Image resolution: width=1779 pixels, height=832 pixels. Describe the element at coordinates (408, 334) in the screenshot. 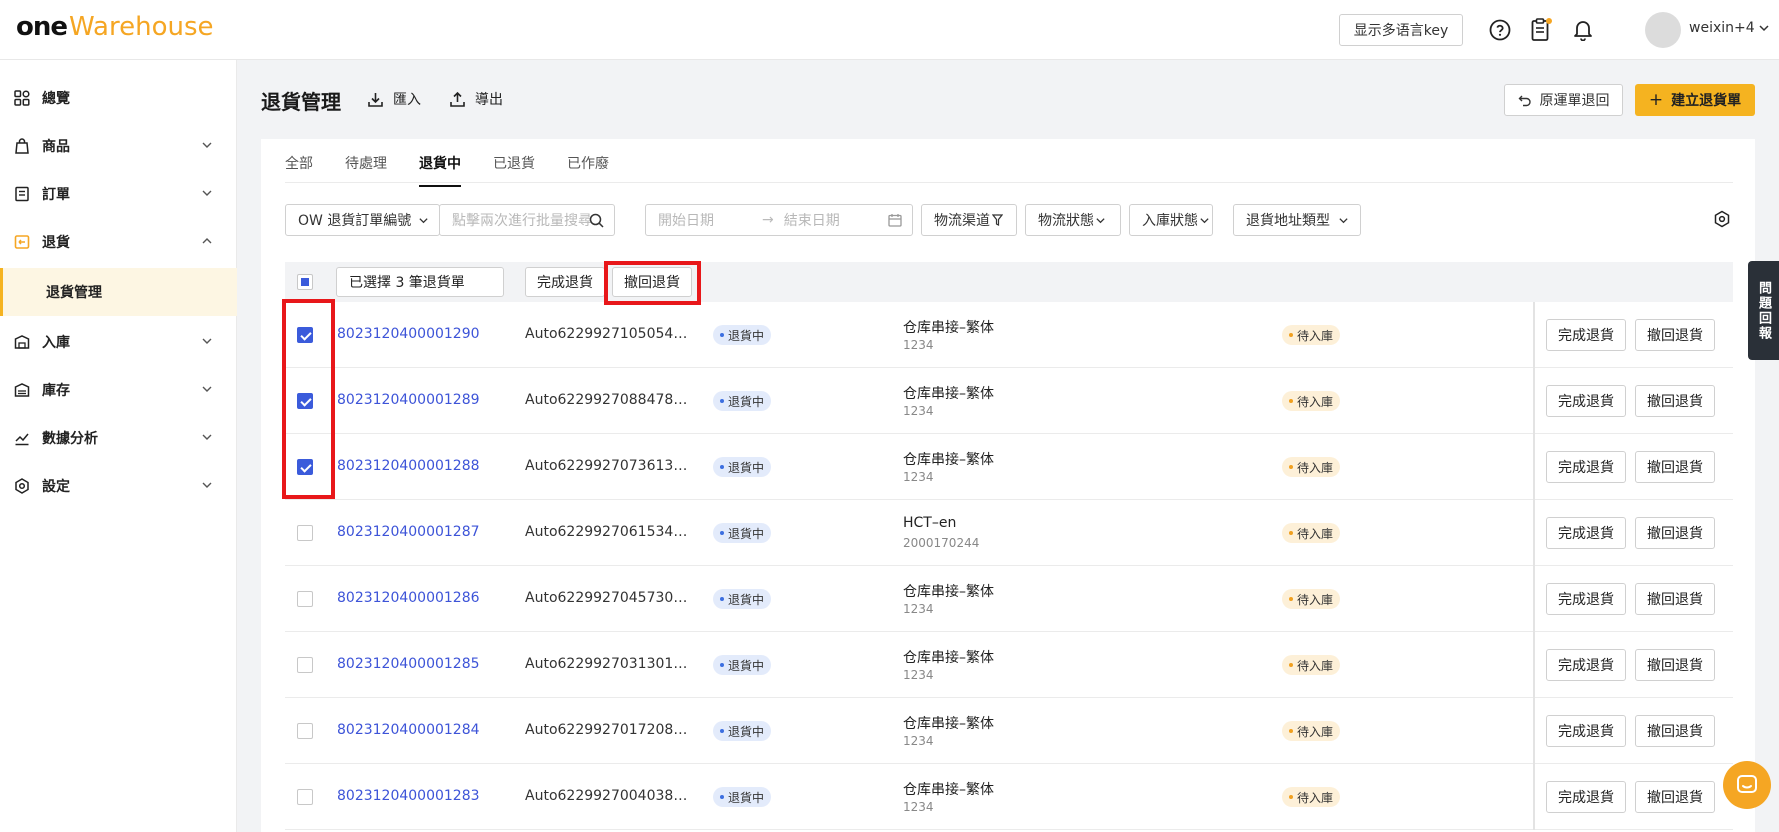

I see `order-number-link: 8023120400001290` at that location.